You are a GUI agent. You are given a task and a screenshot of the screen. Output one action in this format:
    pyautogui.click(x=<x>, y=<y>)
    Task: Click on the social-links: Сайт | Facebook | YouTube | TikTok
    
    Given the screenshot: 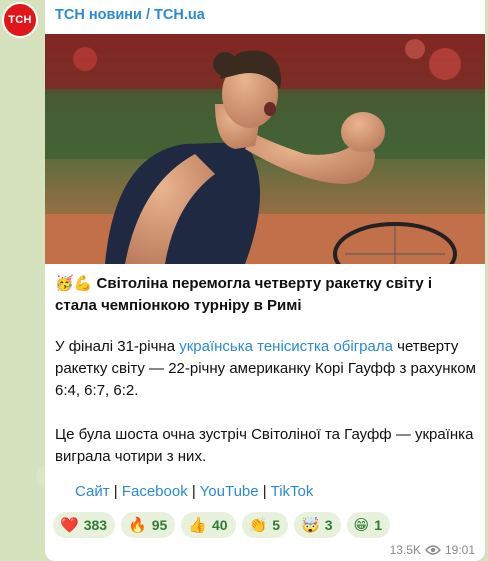 What is the action you would take?
    pyautogui.click(x=194, y=491)
    